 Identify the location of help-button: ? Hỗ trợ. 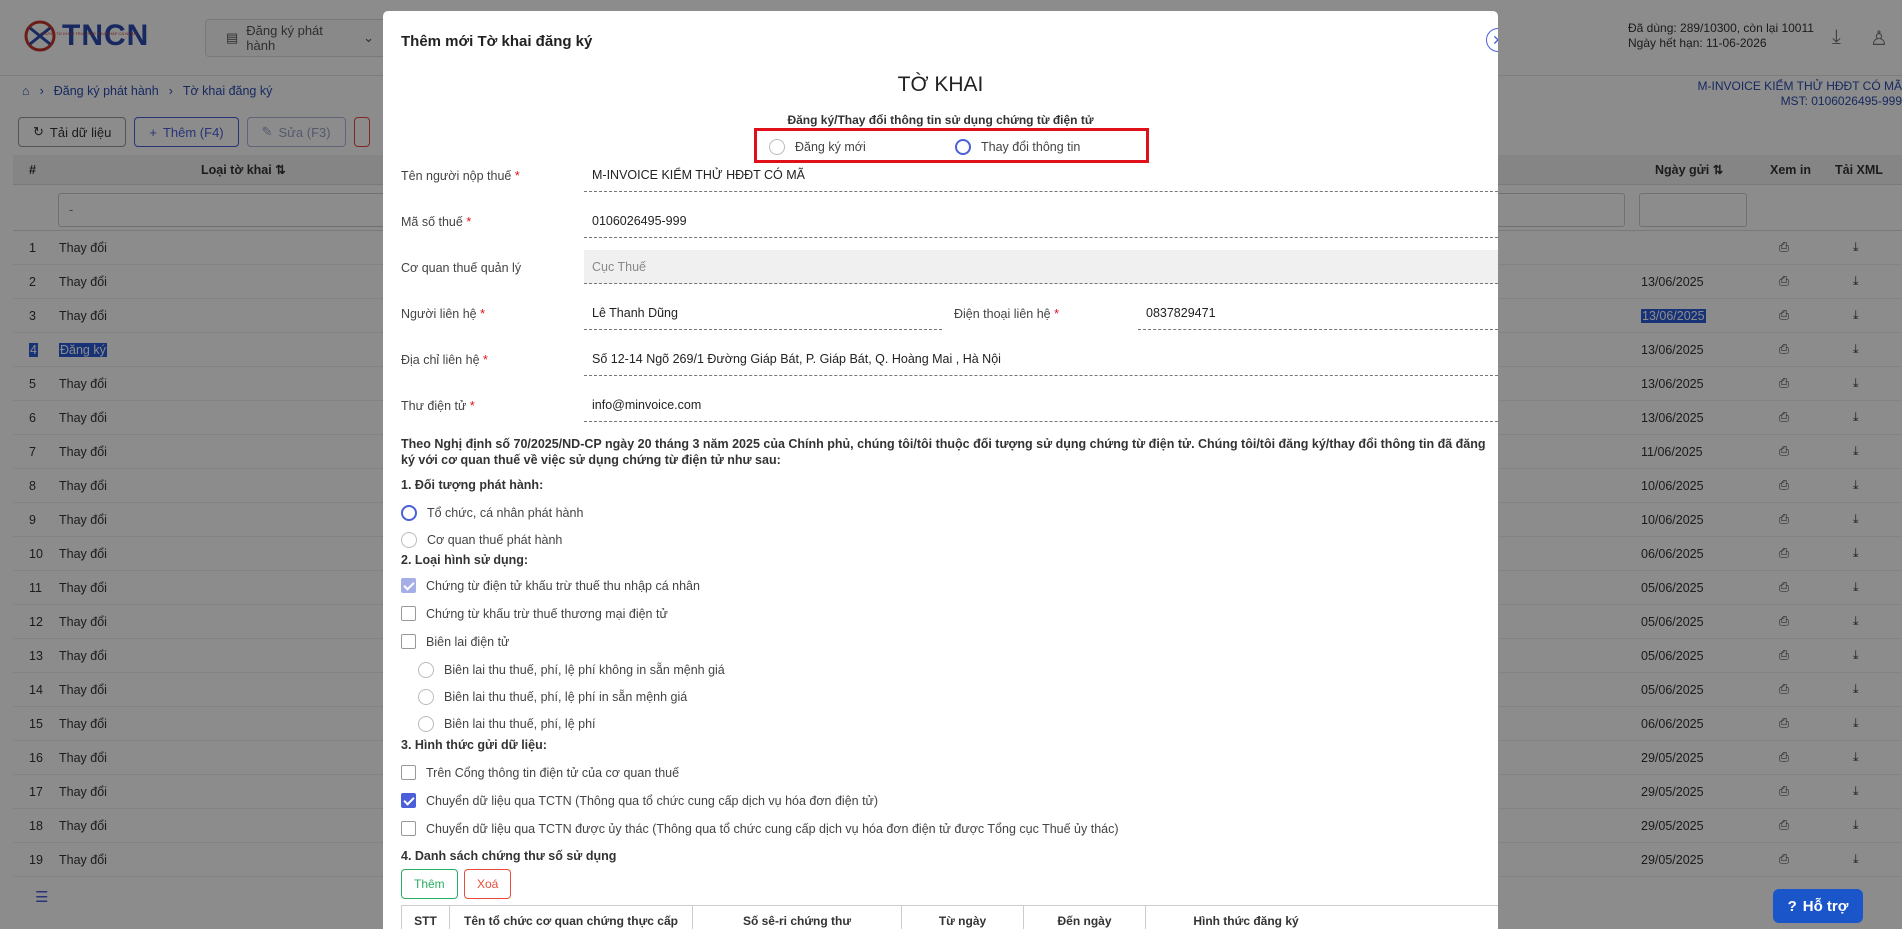
(1818, 906).